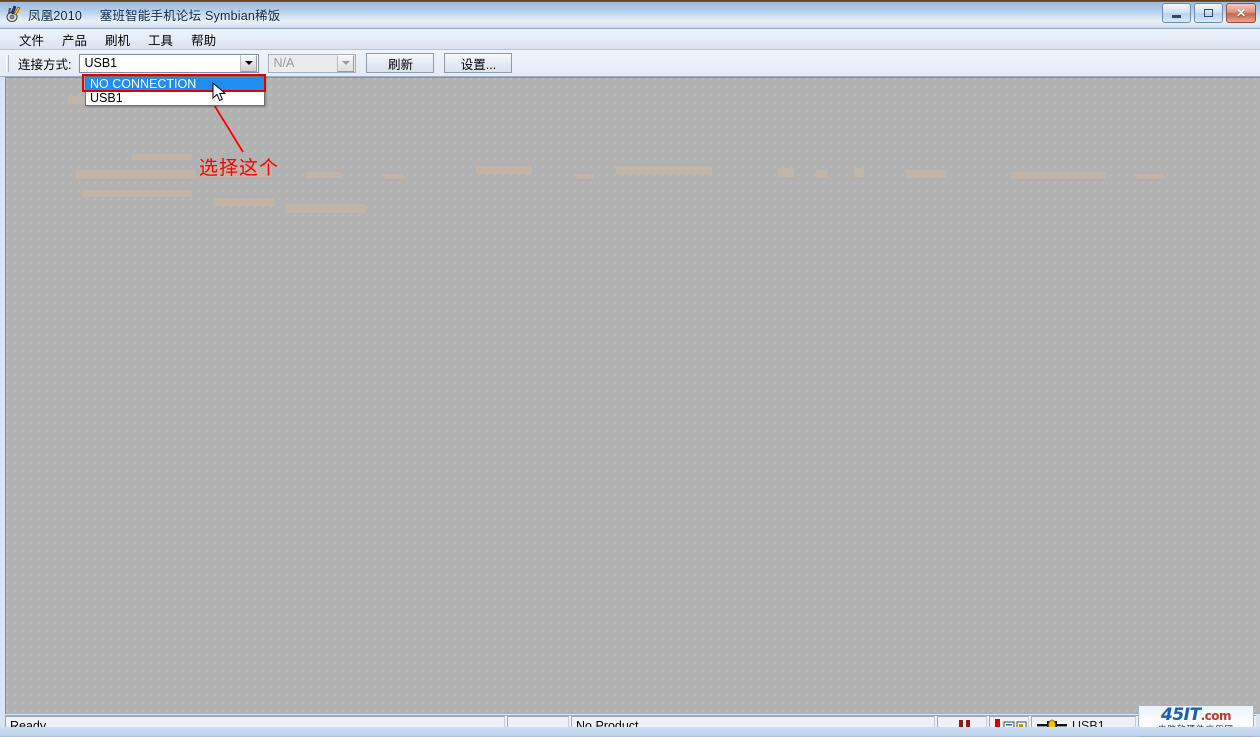  I want to click on window-title-main: 凤凰2010, so click(55, 15).